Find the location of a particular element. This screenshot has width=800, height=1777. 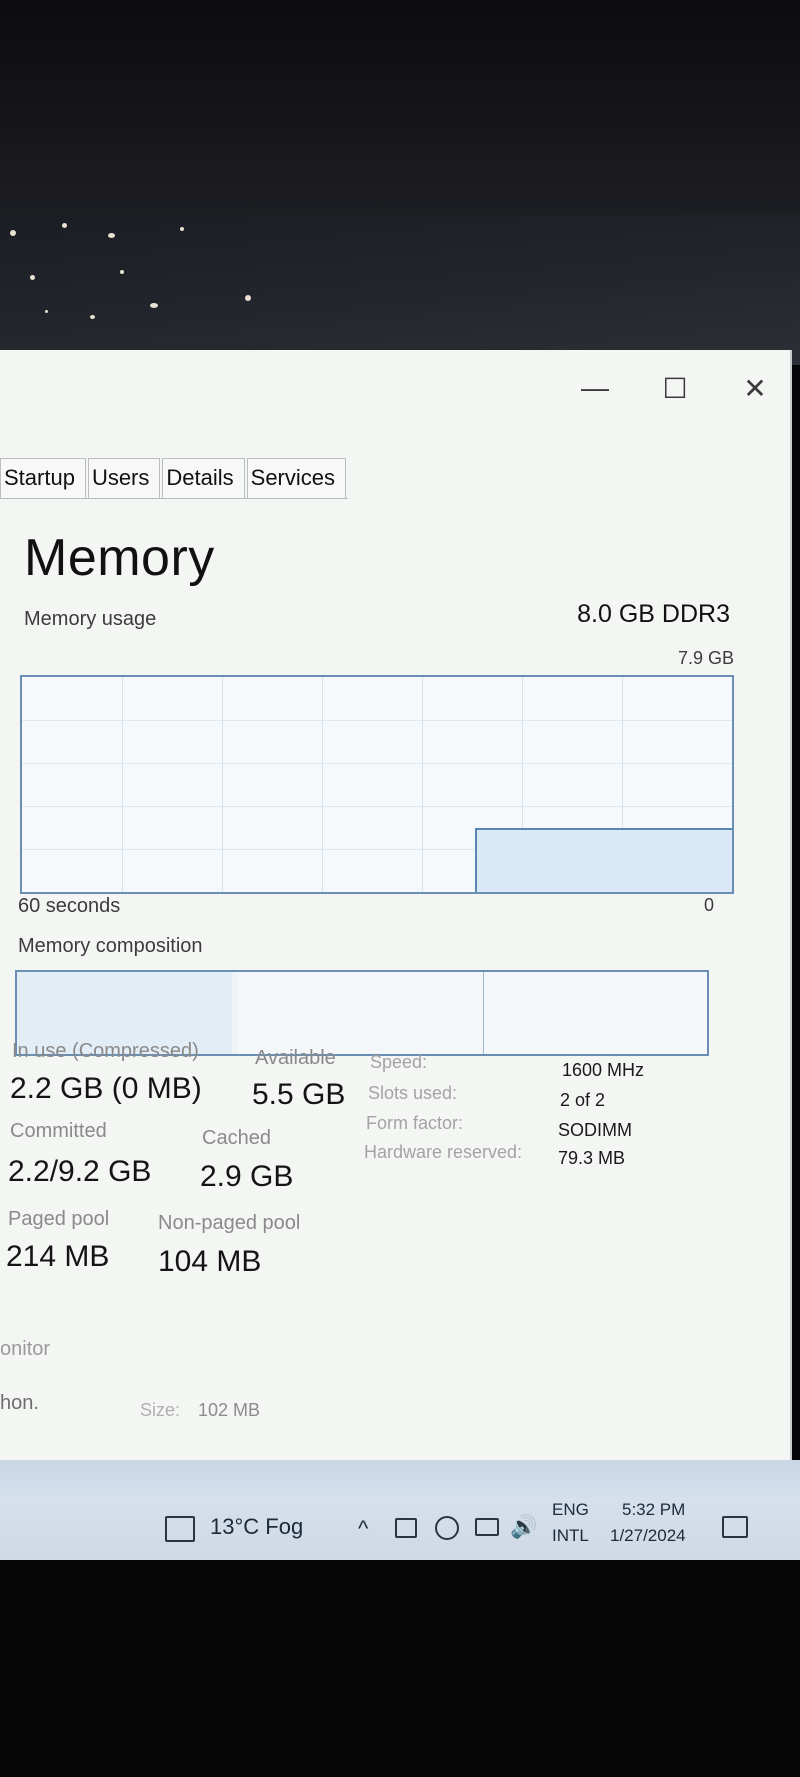

hardware-reserved-label: Hardware reserved: is located at coordinates (443, 1152).